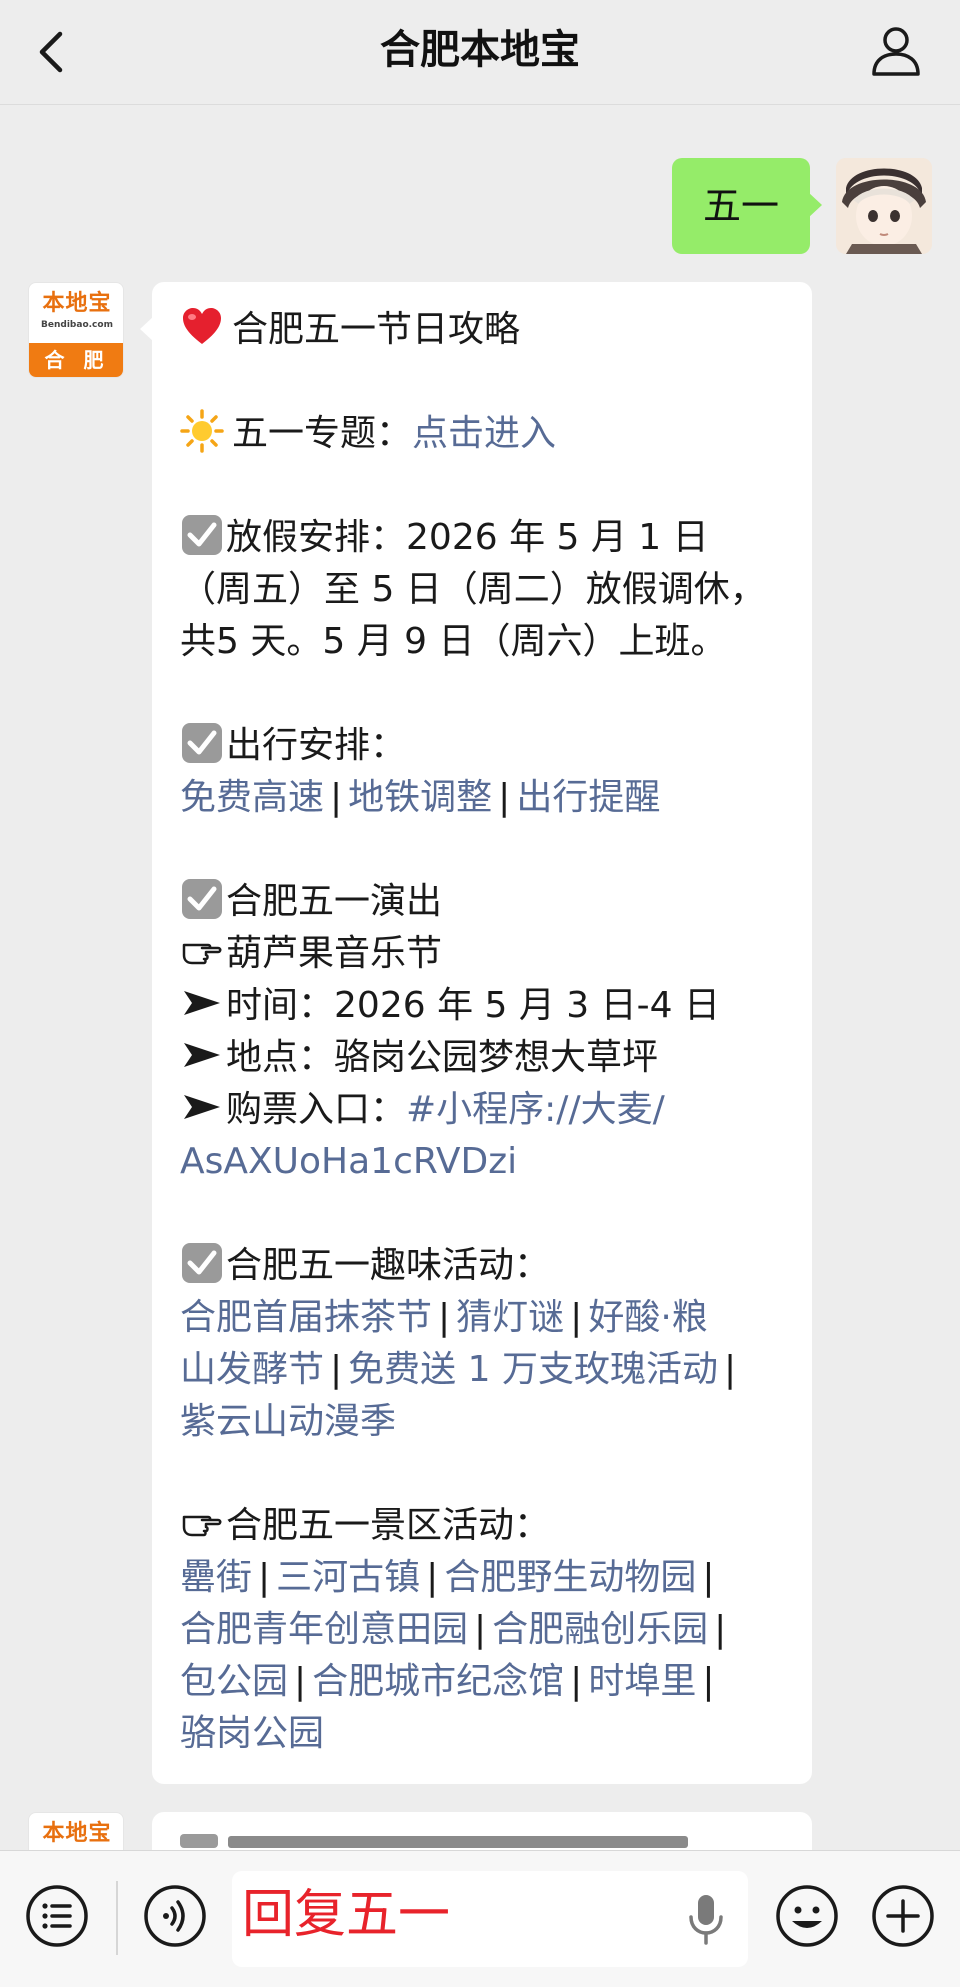 The width and height of the screenshot is (960, 1987). Describe the element at coordinates (510, 1317) in the screenshot. I see `fun-link-riddles: 猜灯谜` at that location.